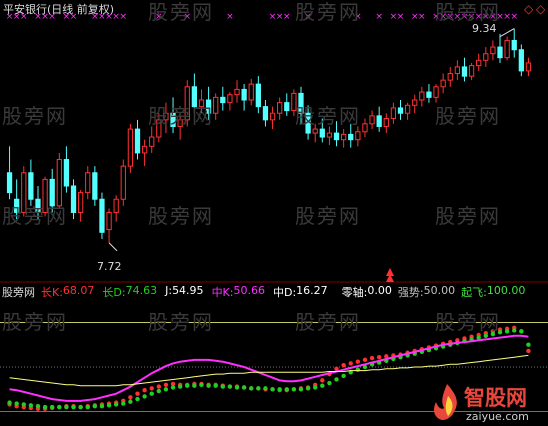 Image resolution: width=548 pixels, height=426 pixels. What do you see at coordinates (495, 398) in the screenshot?
I see `logo-text: 智股网` at bounding box center [495, 398].